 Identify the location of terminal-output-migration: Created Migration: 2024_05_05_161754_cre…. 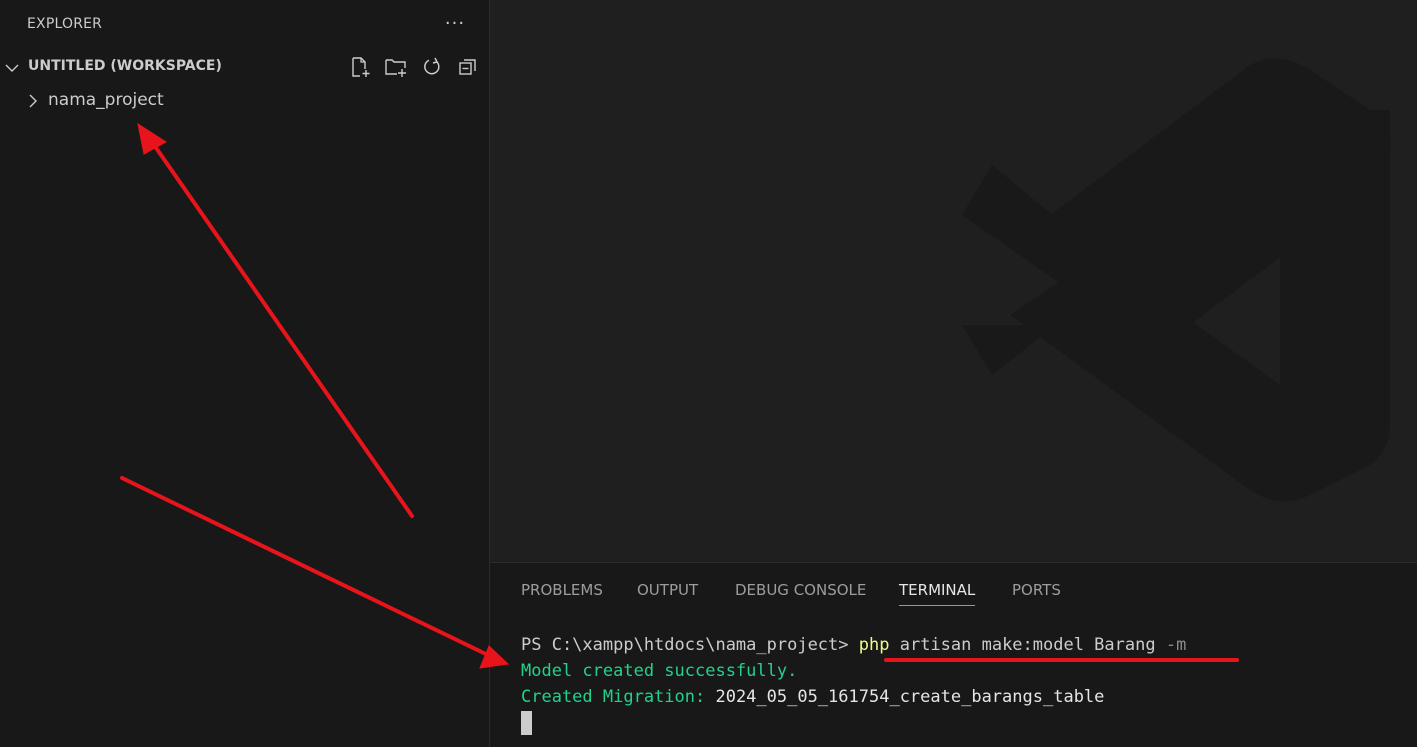
(812, 697).